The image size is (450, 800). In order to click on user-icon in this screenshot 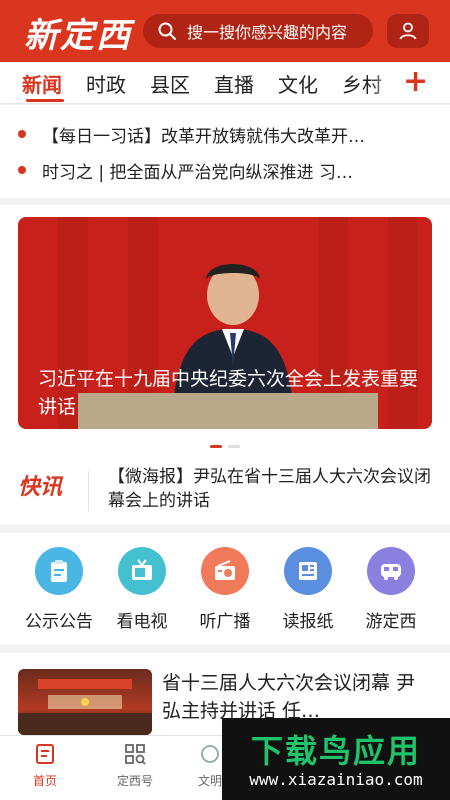, I will do `click(408, 31)`.